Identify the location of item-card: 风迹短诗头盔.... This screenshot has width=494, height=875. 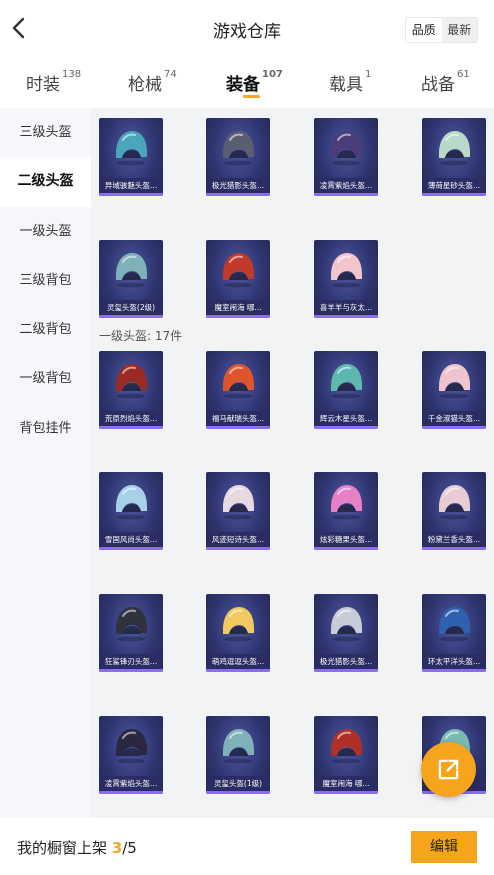
(238, 511).